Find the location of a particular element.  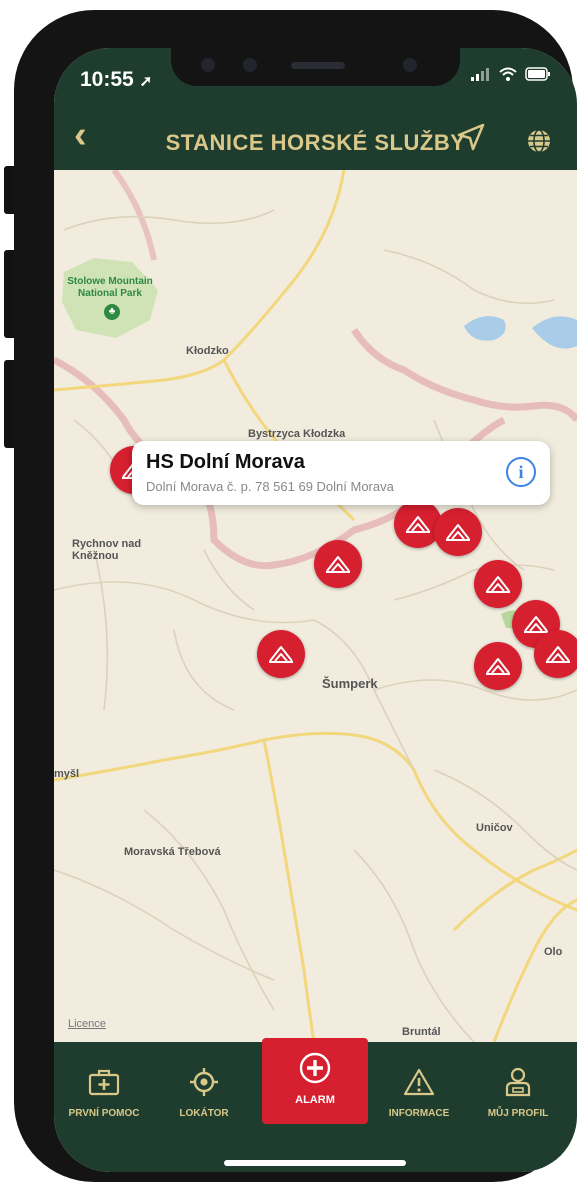

park-label: Stolowe Mountain National Park is located at coordinates (110, 287).